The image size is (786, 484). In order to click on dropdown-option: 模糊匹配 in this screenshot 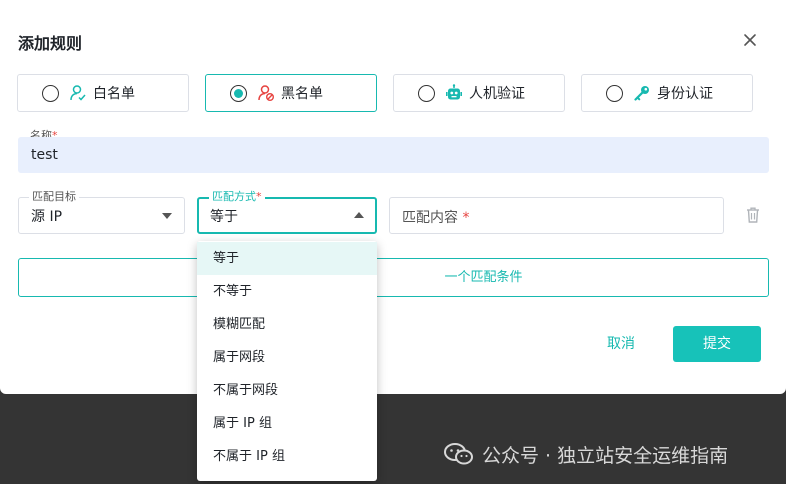, I will do `click(287, 324)`.